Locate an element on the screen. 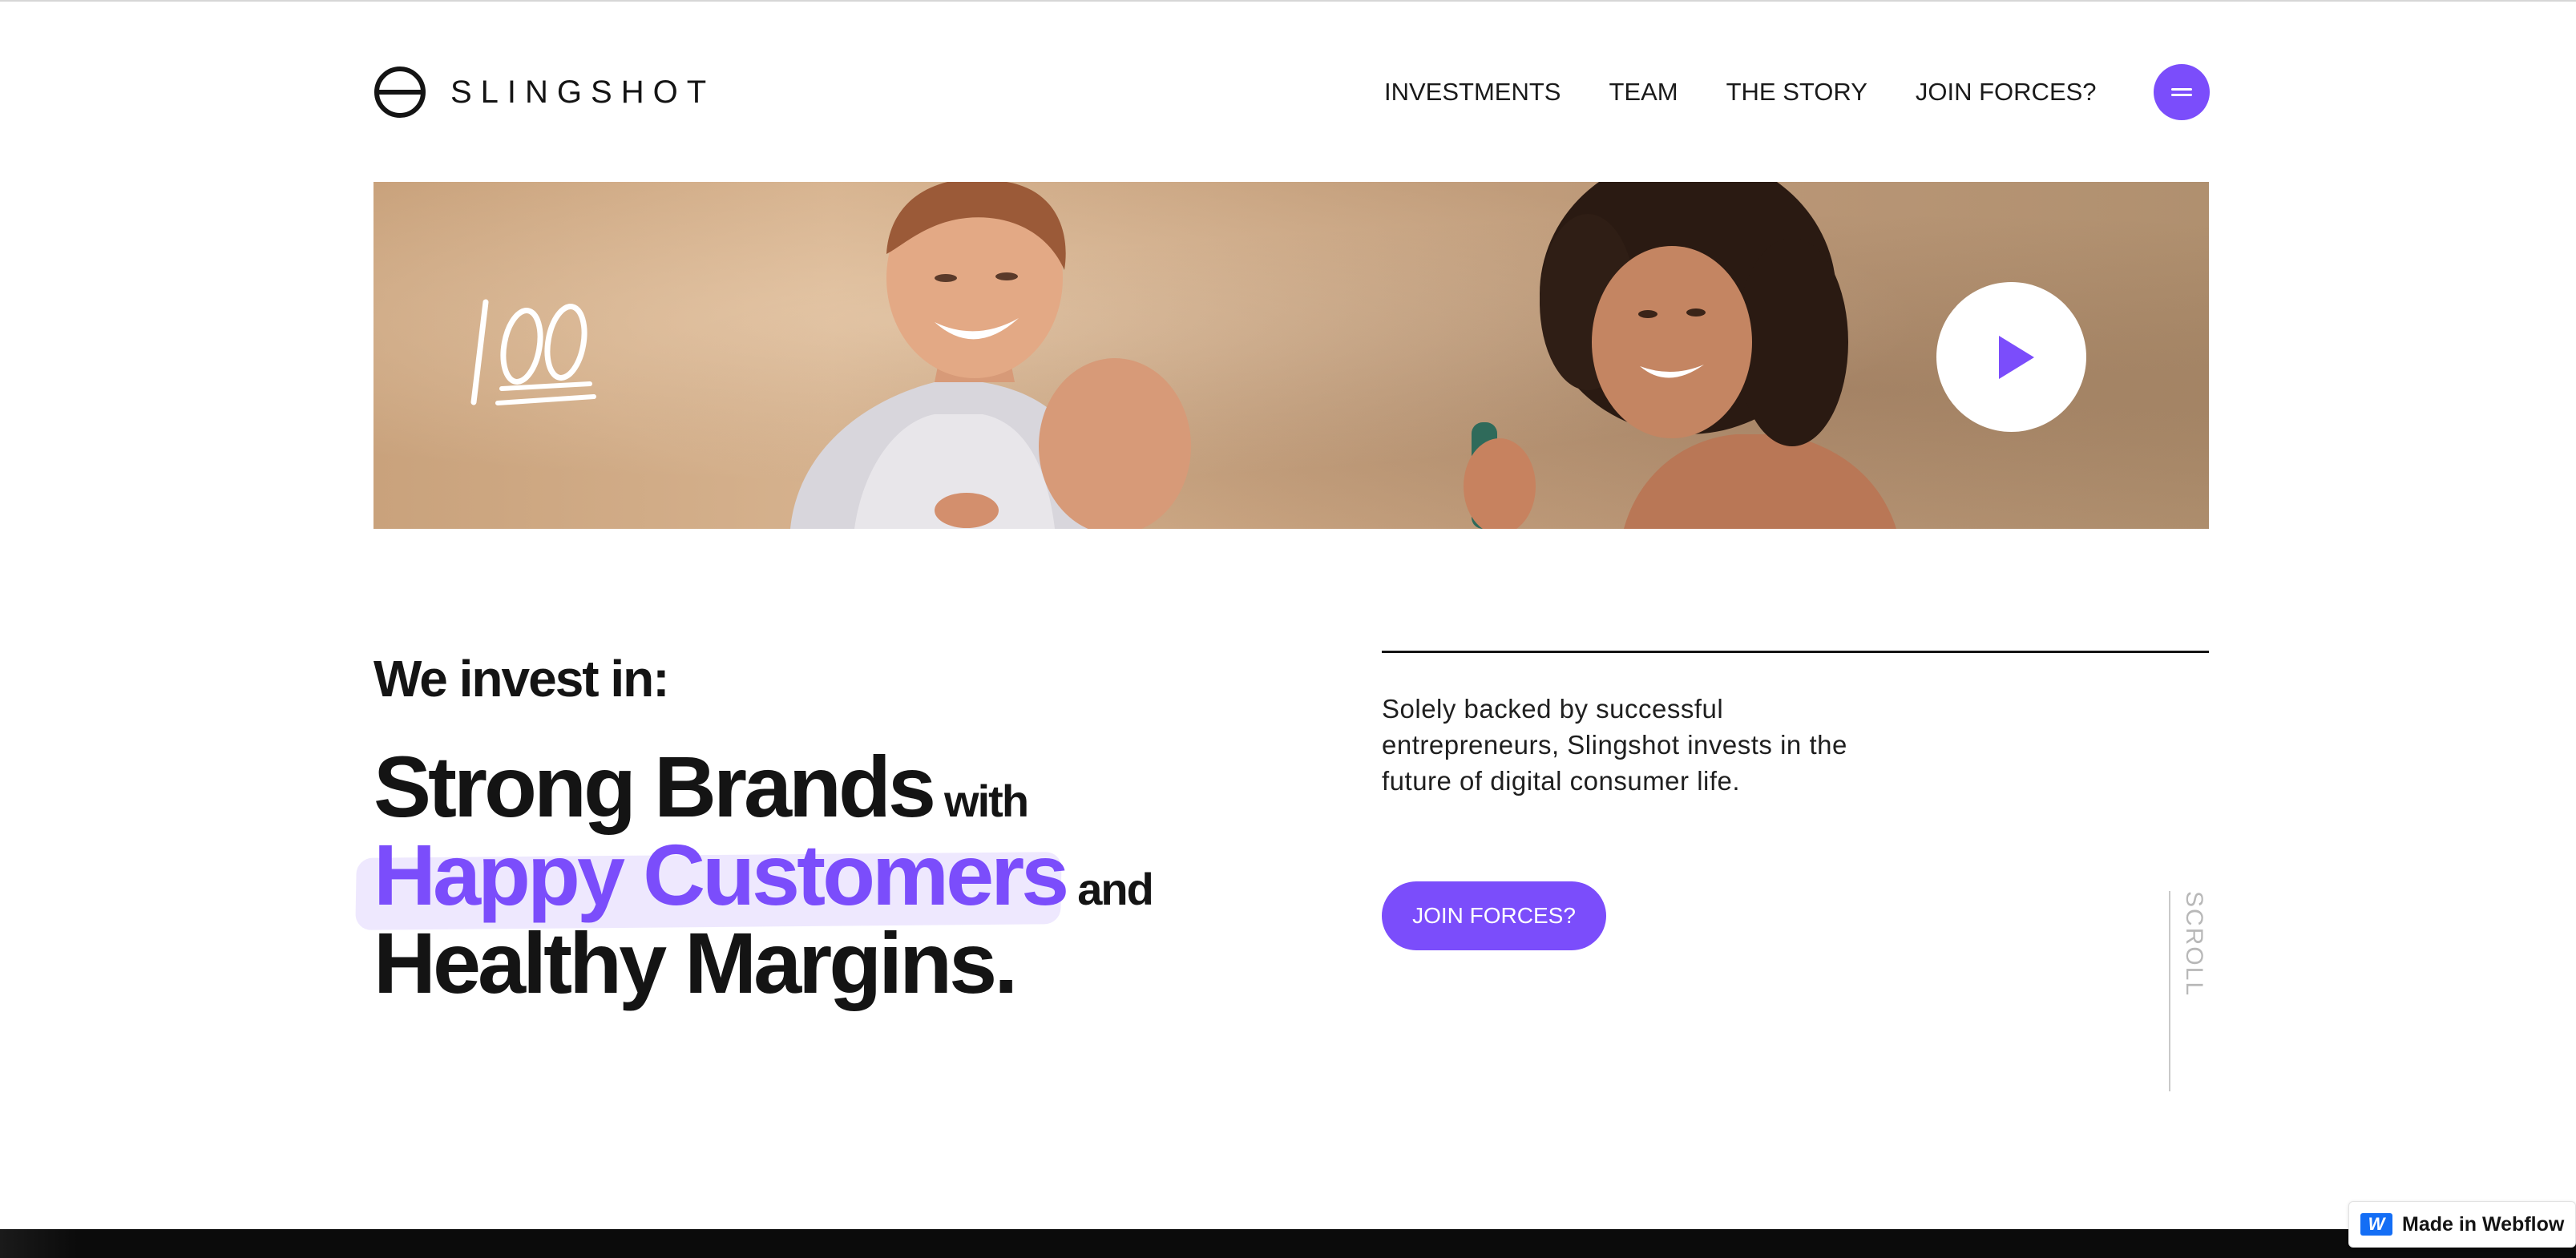 The image size is (2576, 1258). headline-happy-customers: Happy Customers is located at coordinates (721, 875).